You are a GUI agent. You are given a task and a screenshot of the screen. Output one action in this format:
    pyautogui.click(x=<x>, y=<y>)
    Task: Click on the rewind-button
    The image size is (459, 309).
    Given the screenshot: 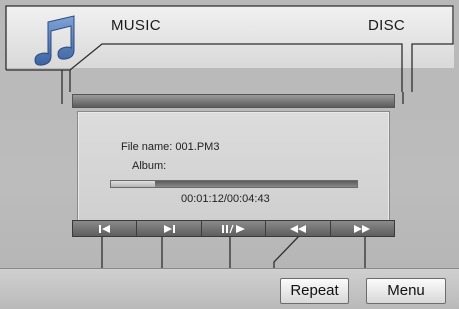 What is the action you would take?
    pyautogui.click(x=298, y=228)
    